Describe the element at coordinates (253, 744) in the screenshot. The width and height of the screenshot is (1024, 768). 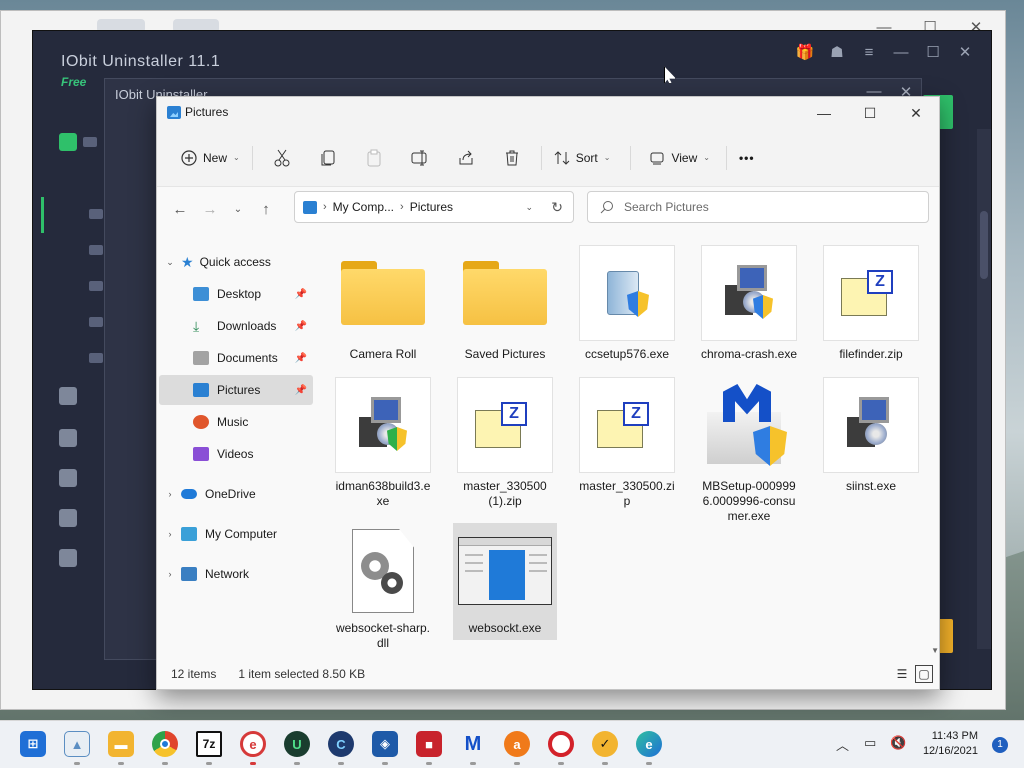
I see `red-app-icon: e` at that location.